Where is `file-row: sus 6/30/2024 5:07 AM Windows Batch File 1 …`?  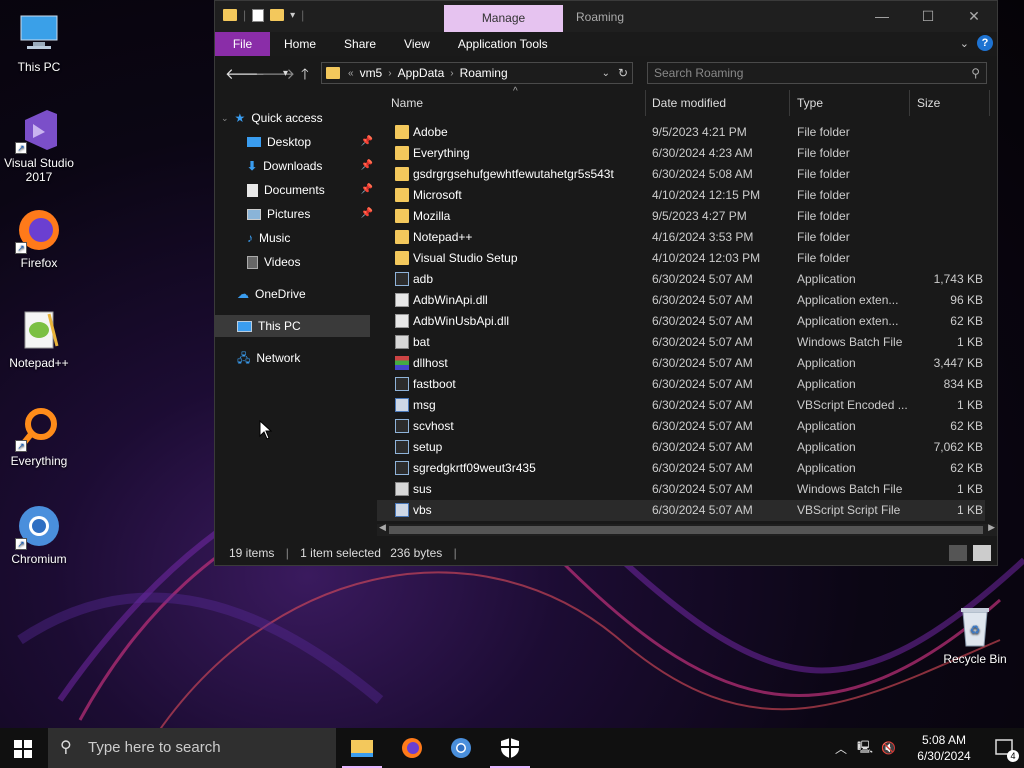 file-row: sus 6/30/2024 5:07 AM Windows Batch File 1 … is located at coordinates (681, 489).